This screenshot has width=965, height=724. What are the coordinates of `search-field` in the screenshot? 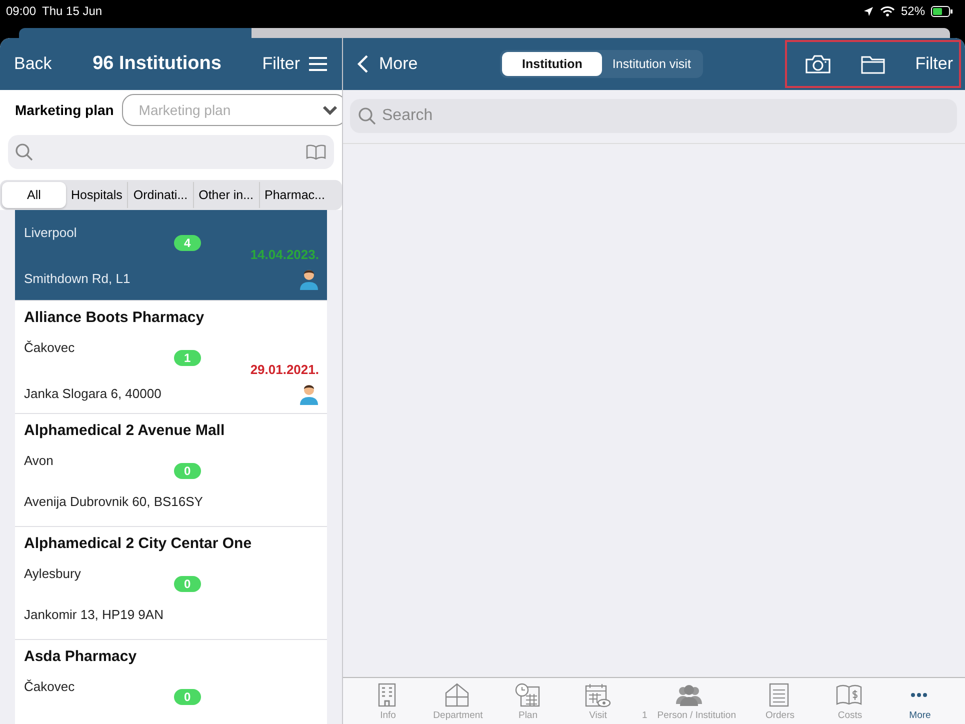 It's located at (171, 152).